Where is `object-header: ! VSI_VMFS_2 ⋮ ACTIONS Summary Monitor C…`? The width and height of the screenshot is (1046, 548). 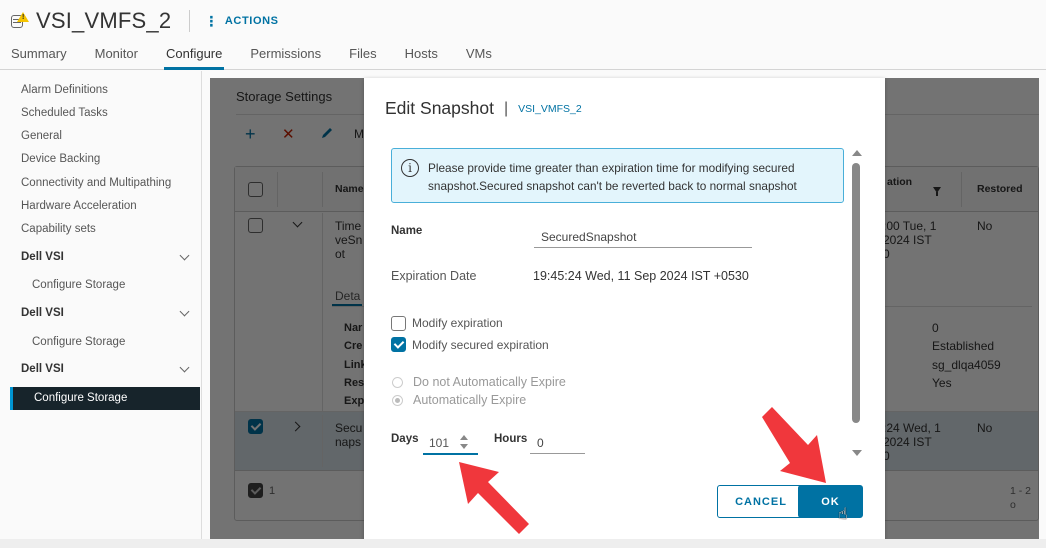 object-header: ! VSI_VMFS_2 ⋮ ACTIONS Summary Monitor C… is located at coordinates (523, 35).